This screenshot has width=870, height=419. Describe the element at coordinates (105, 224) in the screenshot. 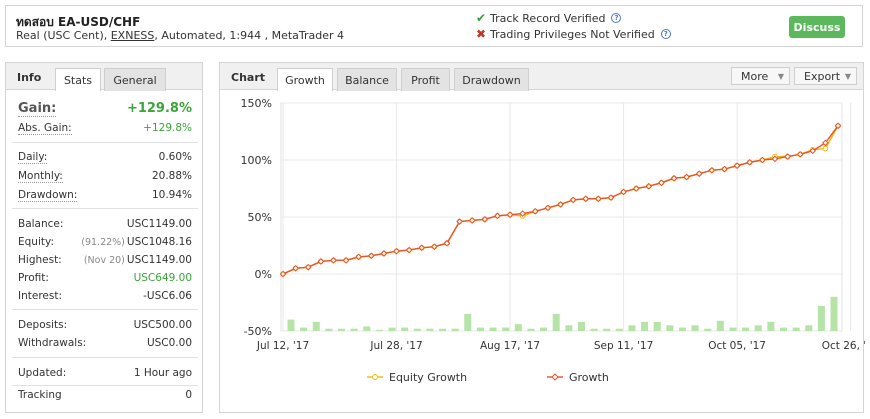

I see `balance-row: Balance: USC1149.00` at that location.